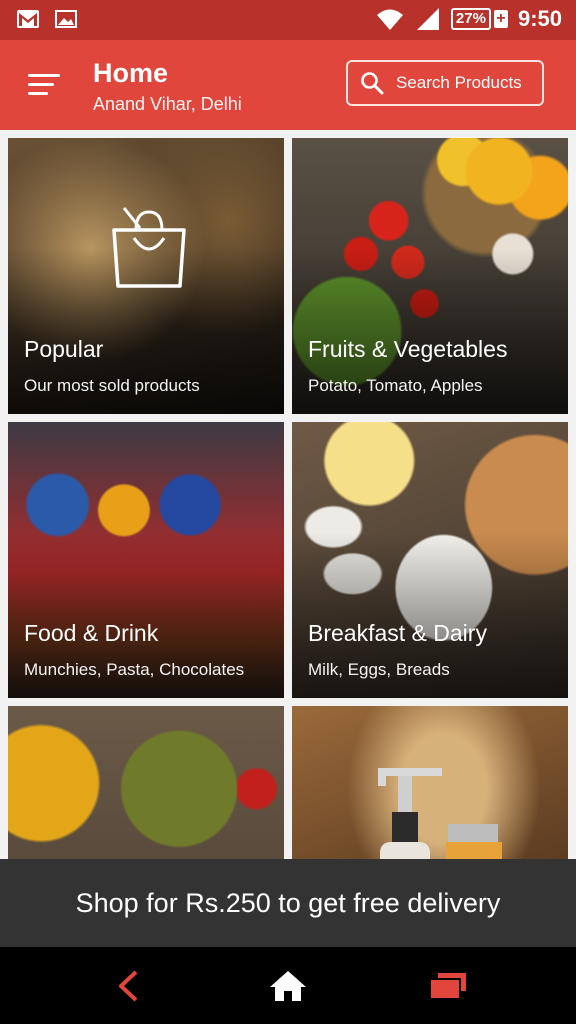 This screenshot has width=576, height=1024. I want to click on gmail-icon, so click(28, 19).